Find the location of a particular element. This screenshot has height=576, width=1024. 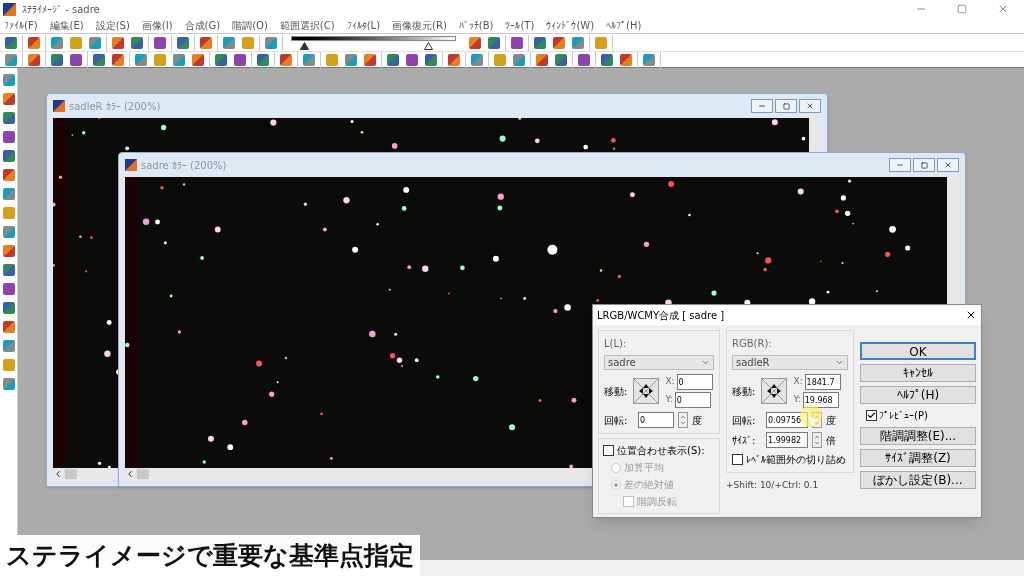

input-field: 1841.7 is located at coordinates (822, 382).